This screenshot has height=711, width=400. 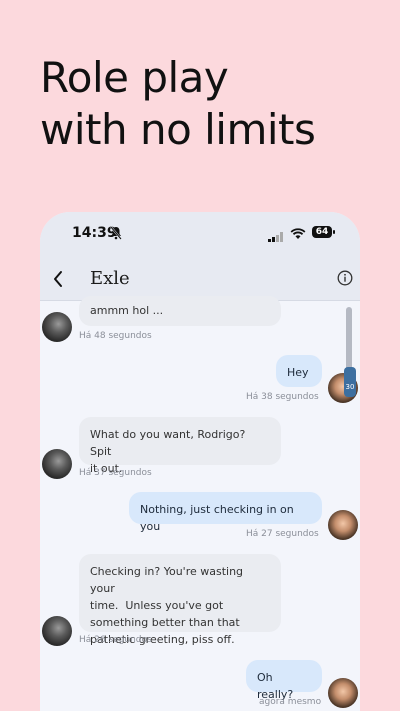 What do you see at coordinates (115, 473) in the screenshot?
I see `message-time: Há 37 segundos` at bounding box center [115, 473].